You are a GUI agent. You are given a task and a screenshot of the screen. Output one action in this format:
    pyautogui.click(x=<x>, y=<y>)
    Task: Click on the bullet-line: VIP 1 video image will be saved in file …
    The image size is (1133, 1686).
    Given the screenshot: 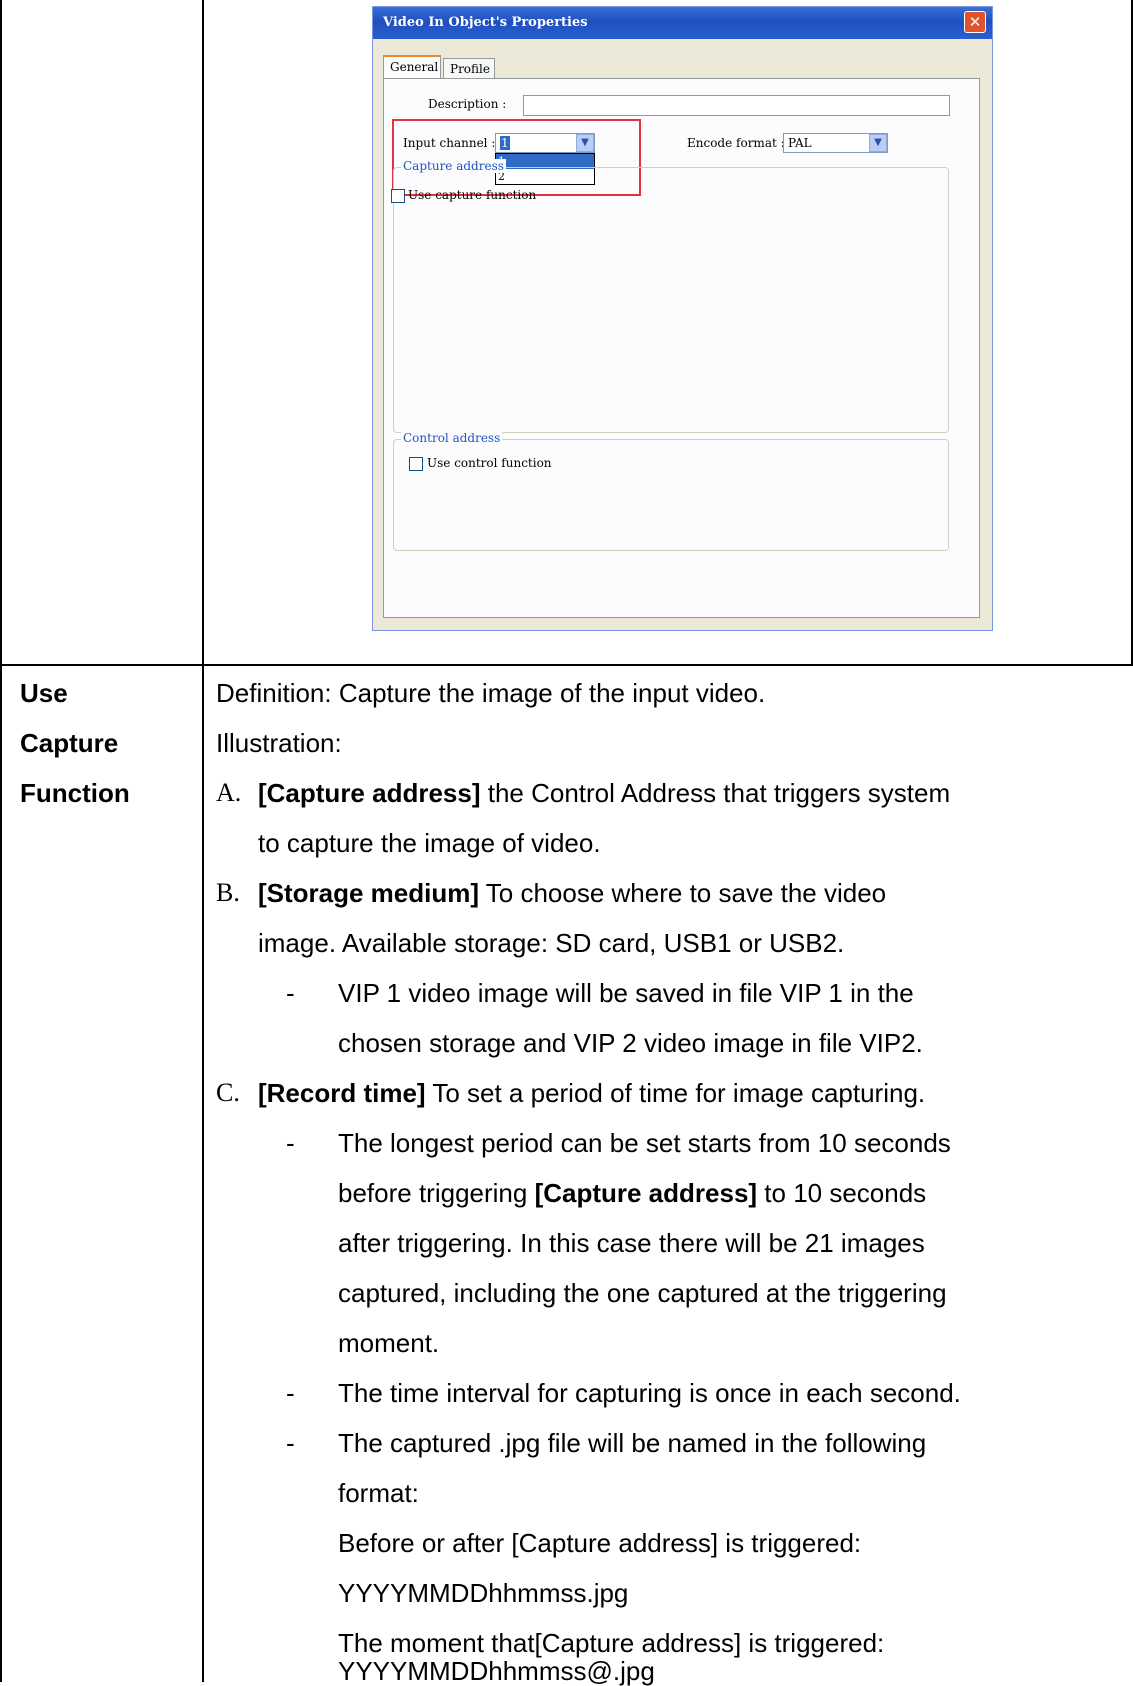 What is the action you would take?
    pyautogui.click(x=626, y=993)
    